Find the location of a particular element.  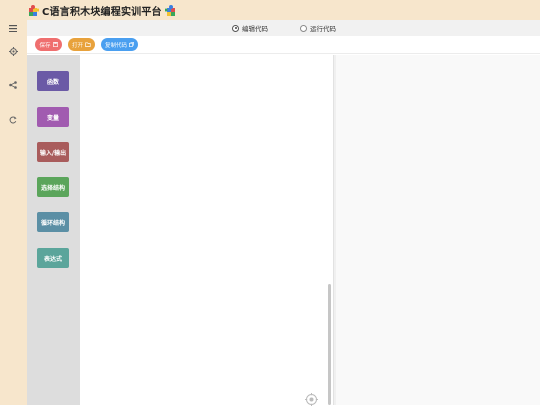

save-button: 保存 is located at coordinates (48, 44).